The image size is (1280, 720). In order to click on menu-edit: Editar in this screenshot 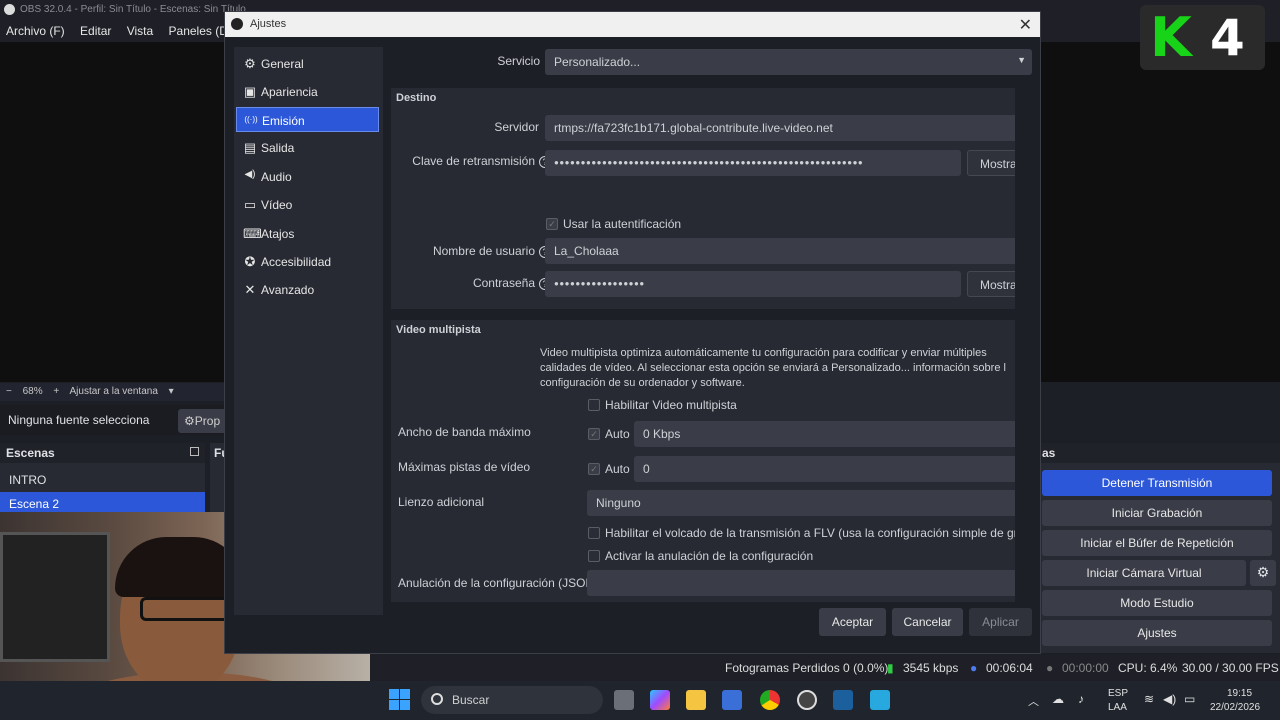, I will do `click(95, 31)`.